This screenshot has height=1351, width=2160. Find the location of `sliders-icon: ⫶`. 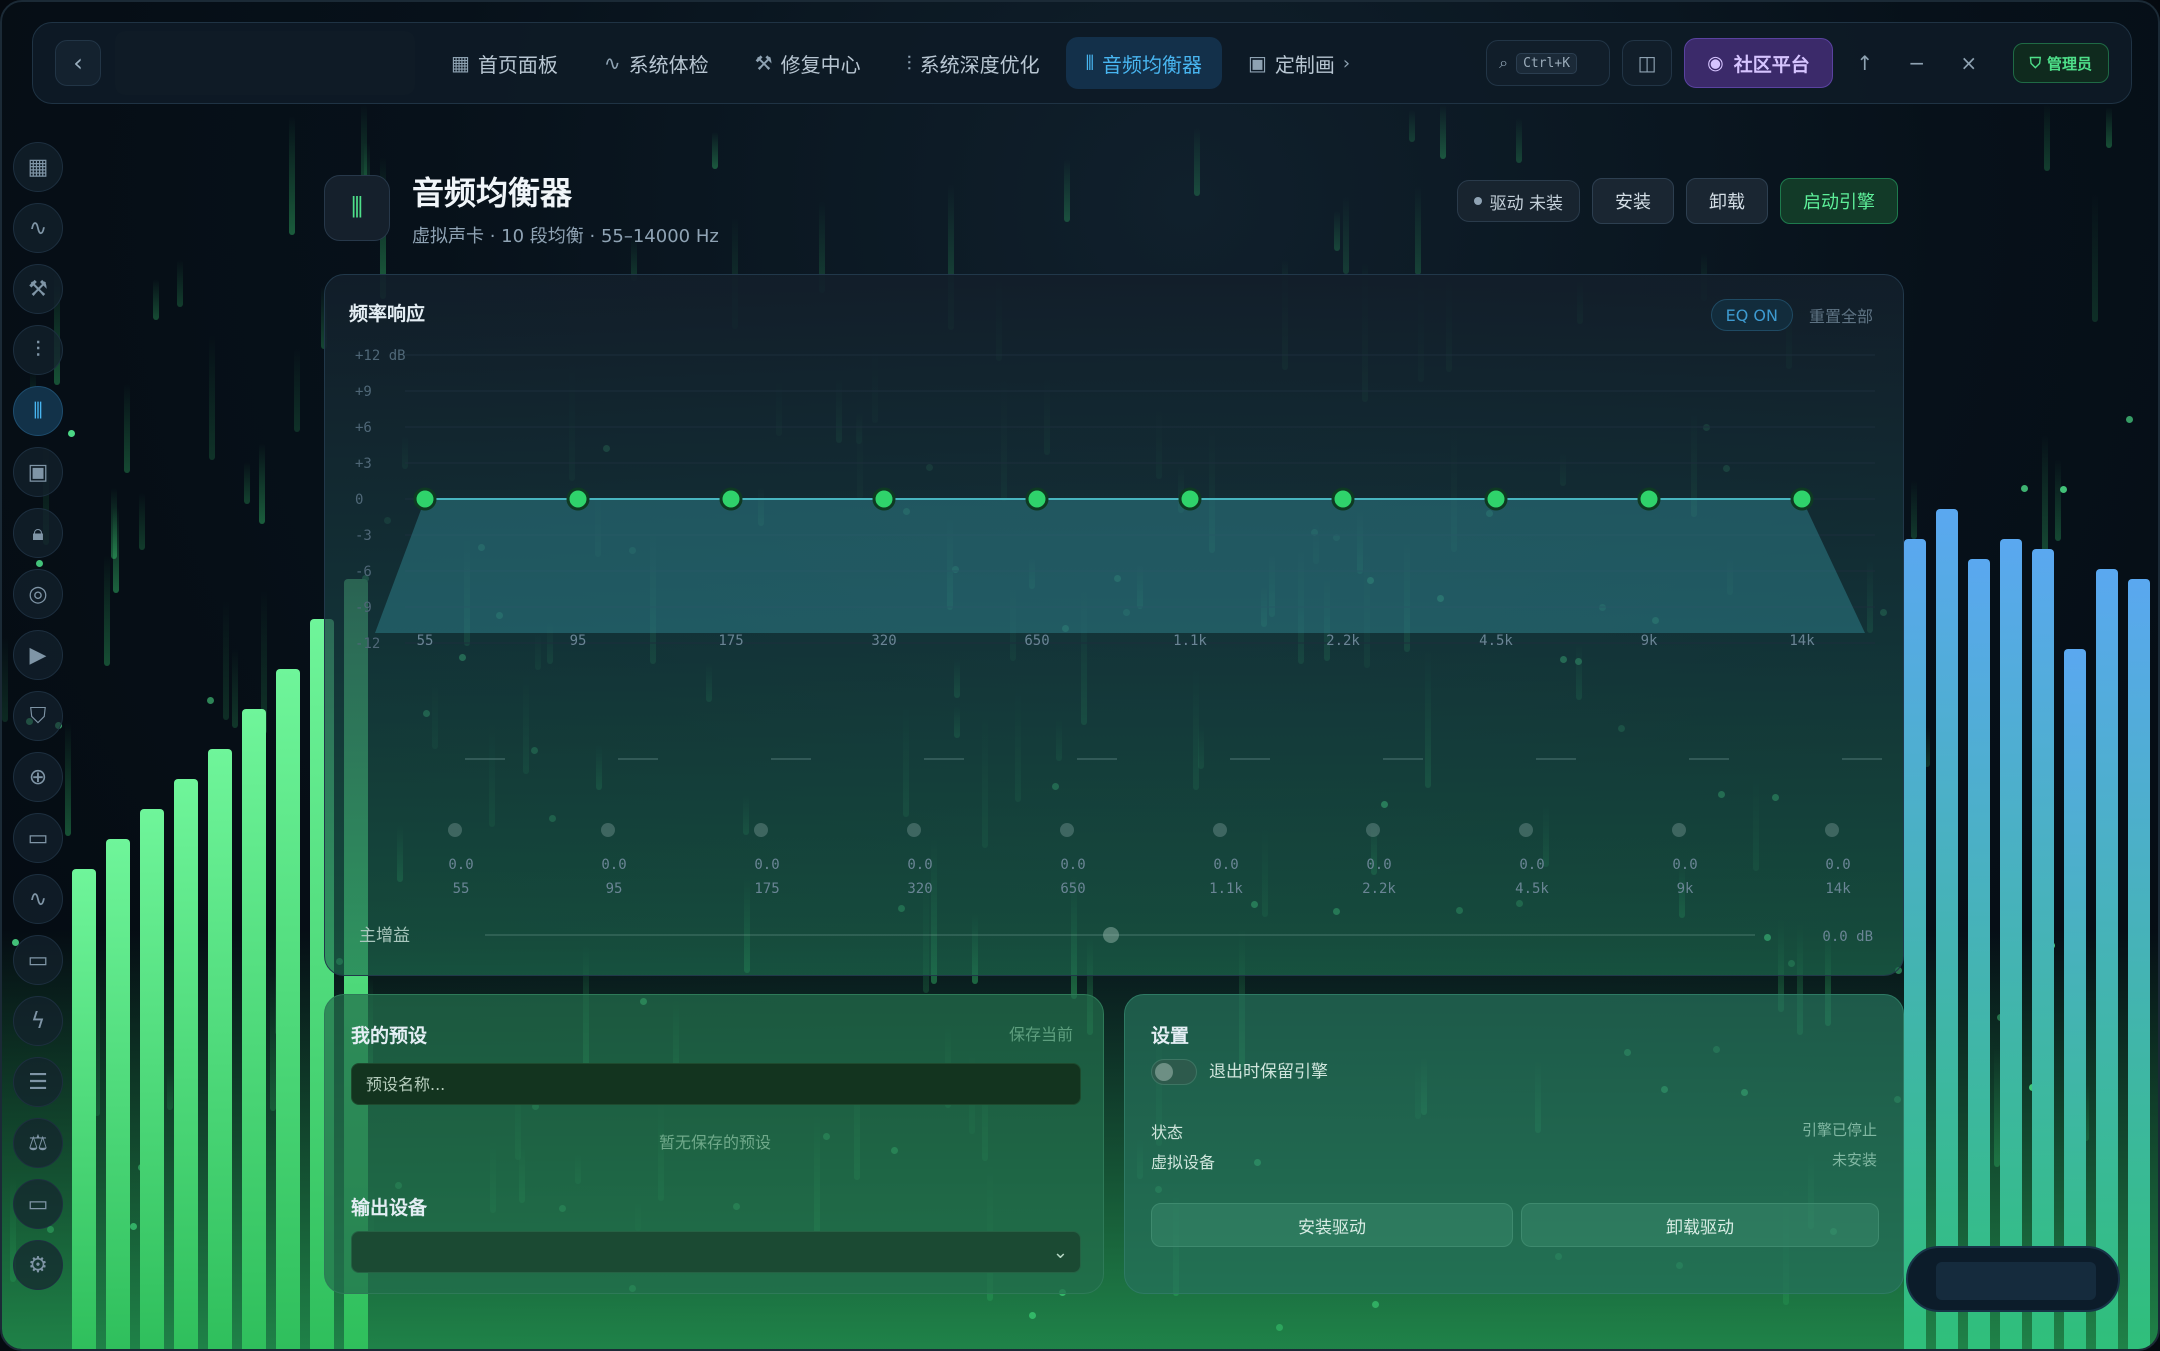

sliders-icon: ⫶ is located at coordinates (38, 350).